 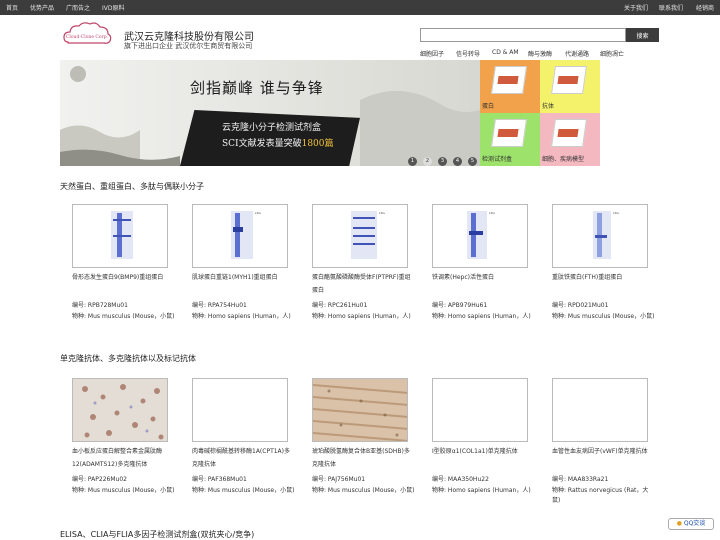 What do you see at coordinates (122, 458) in the screenshot?
I see `product-name: 血小板反应蛋白解整合素金属肽酶12(ADAMTS12)多克隆抗体` at bounding box center [122, 458].